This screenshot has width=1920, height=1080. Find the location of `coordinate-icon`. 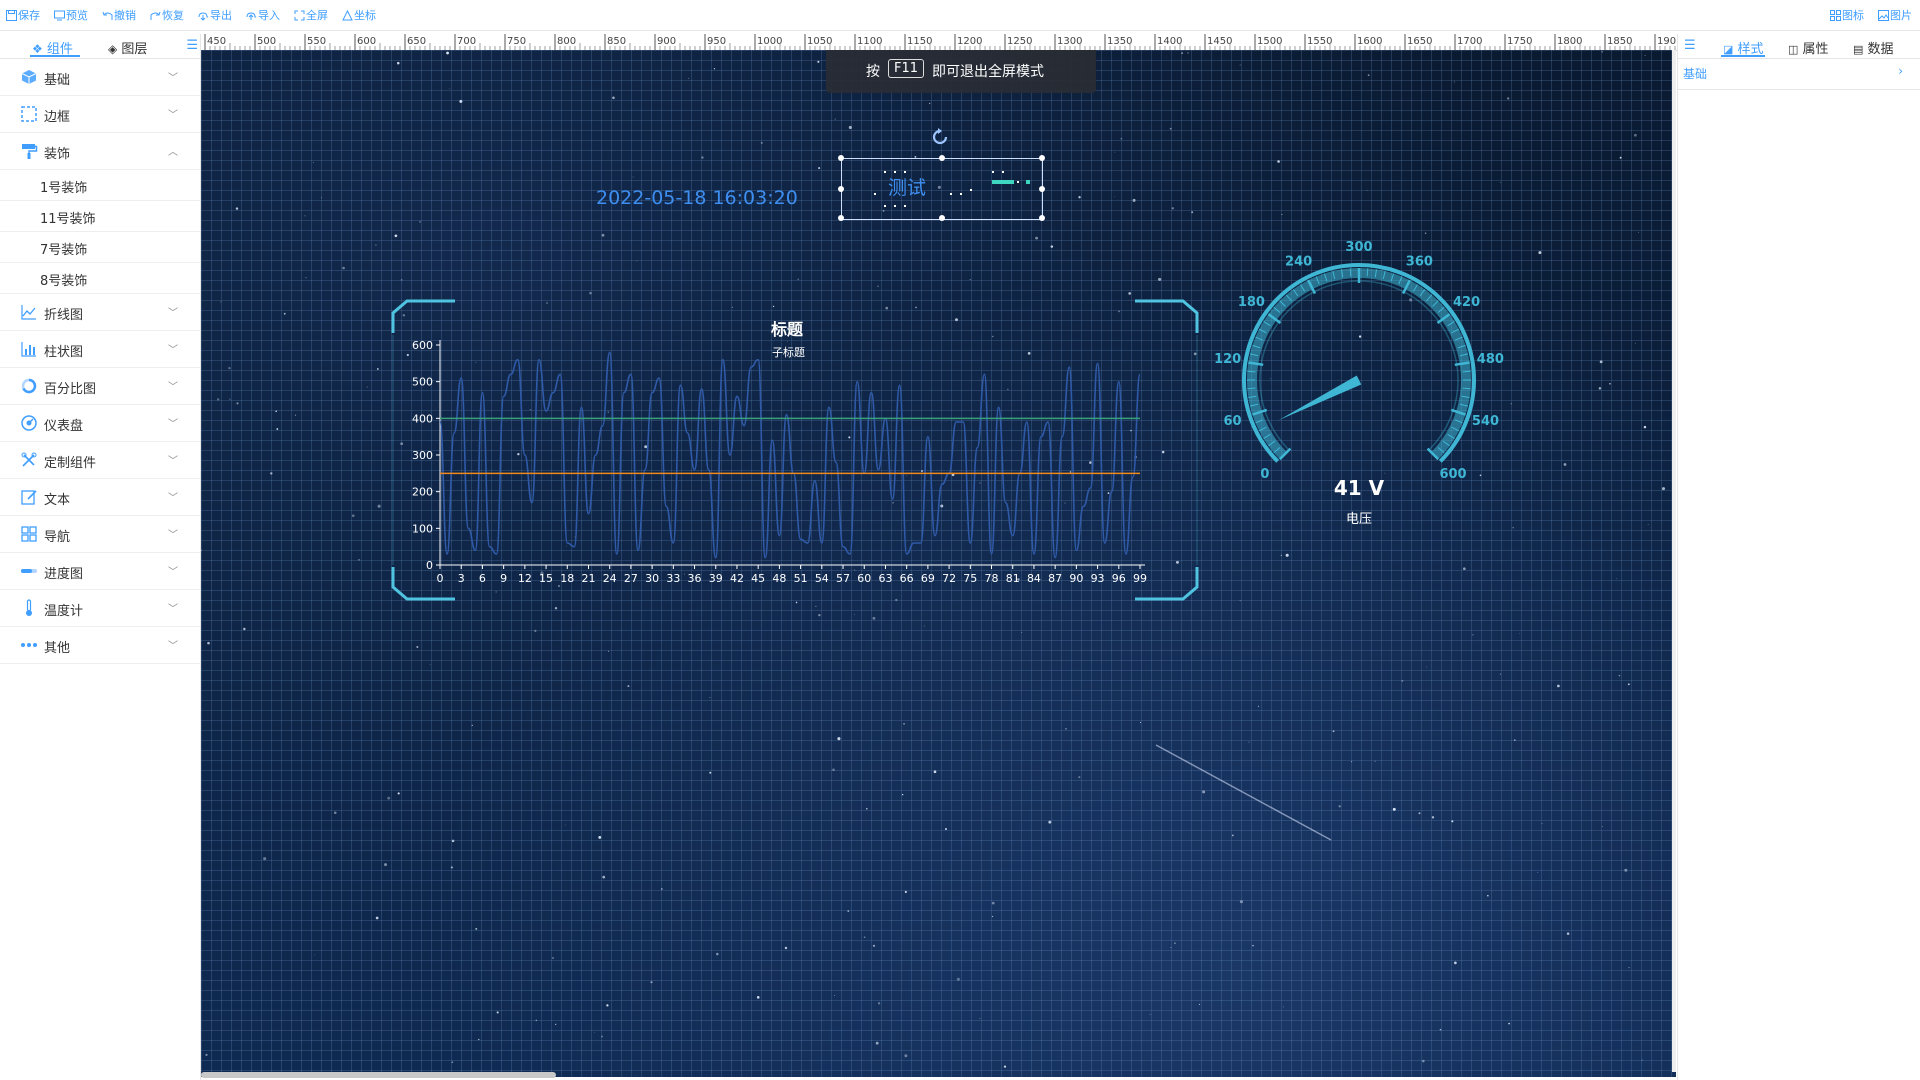

coordinate-icon is located at coordinates (347, 15).